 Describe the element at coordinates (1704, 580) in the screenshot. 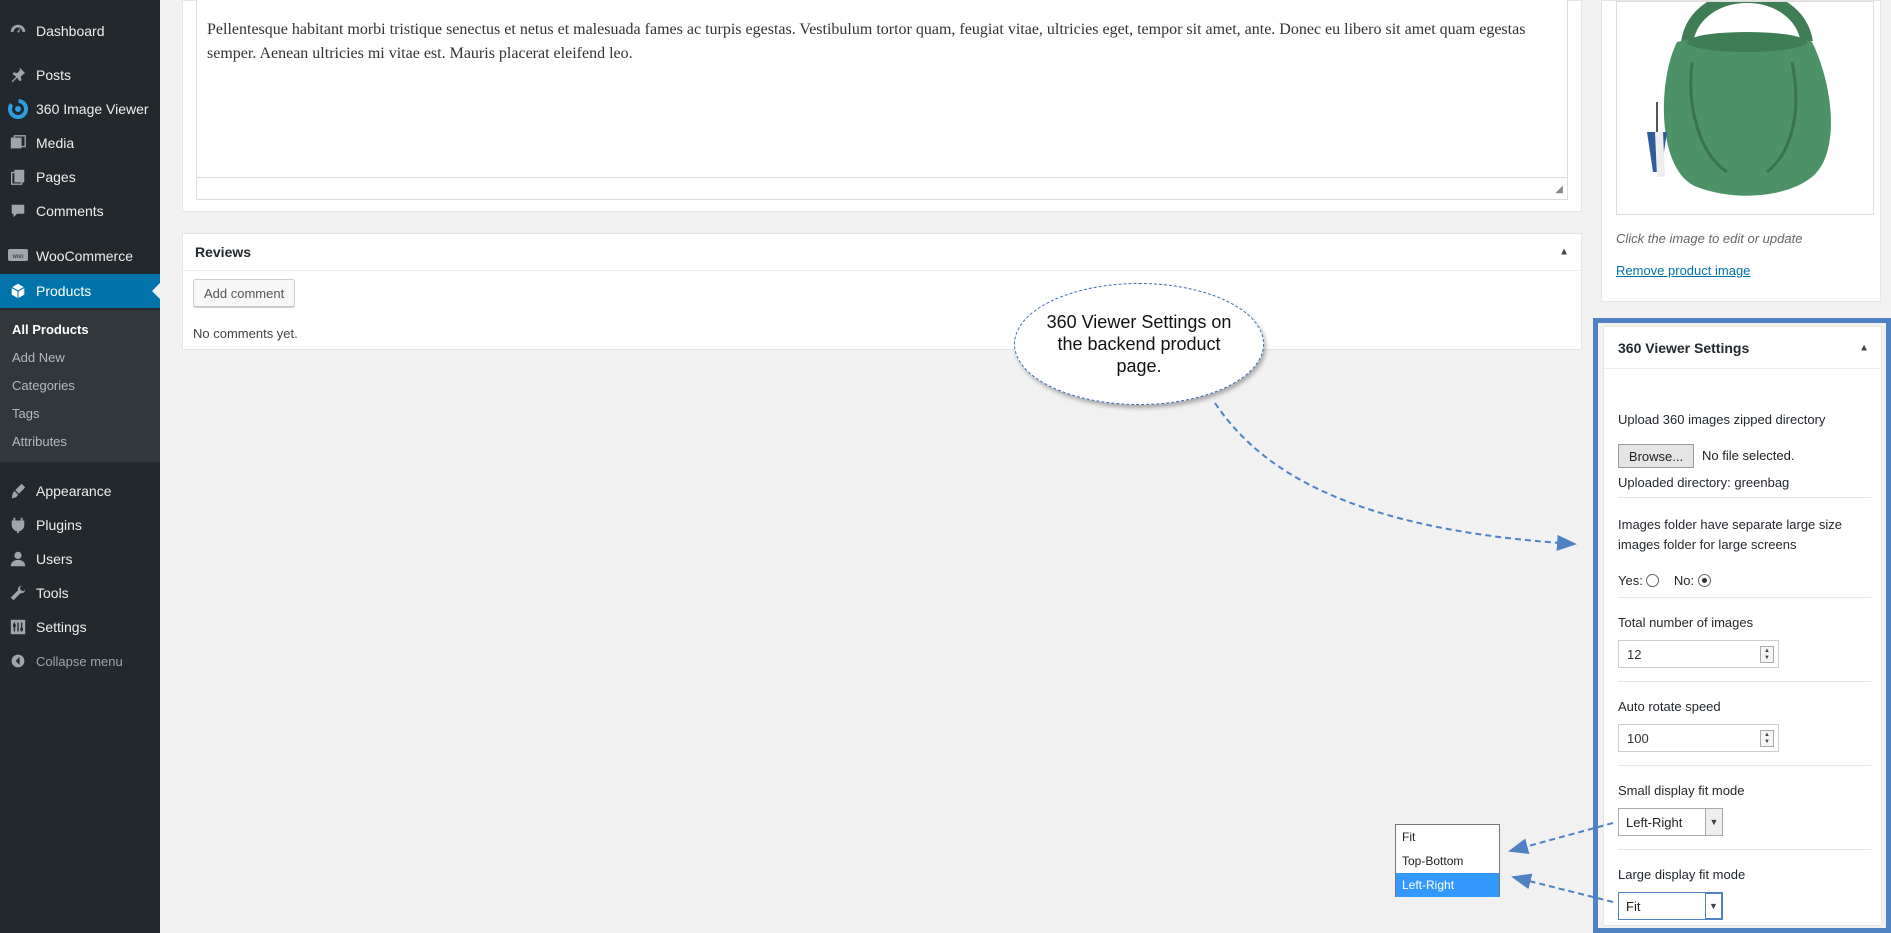

I see `no-radio` at that location.